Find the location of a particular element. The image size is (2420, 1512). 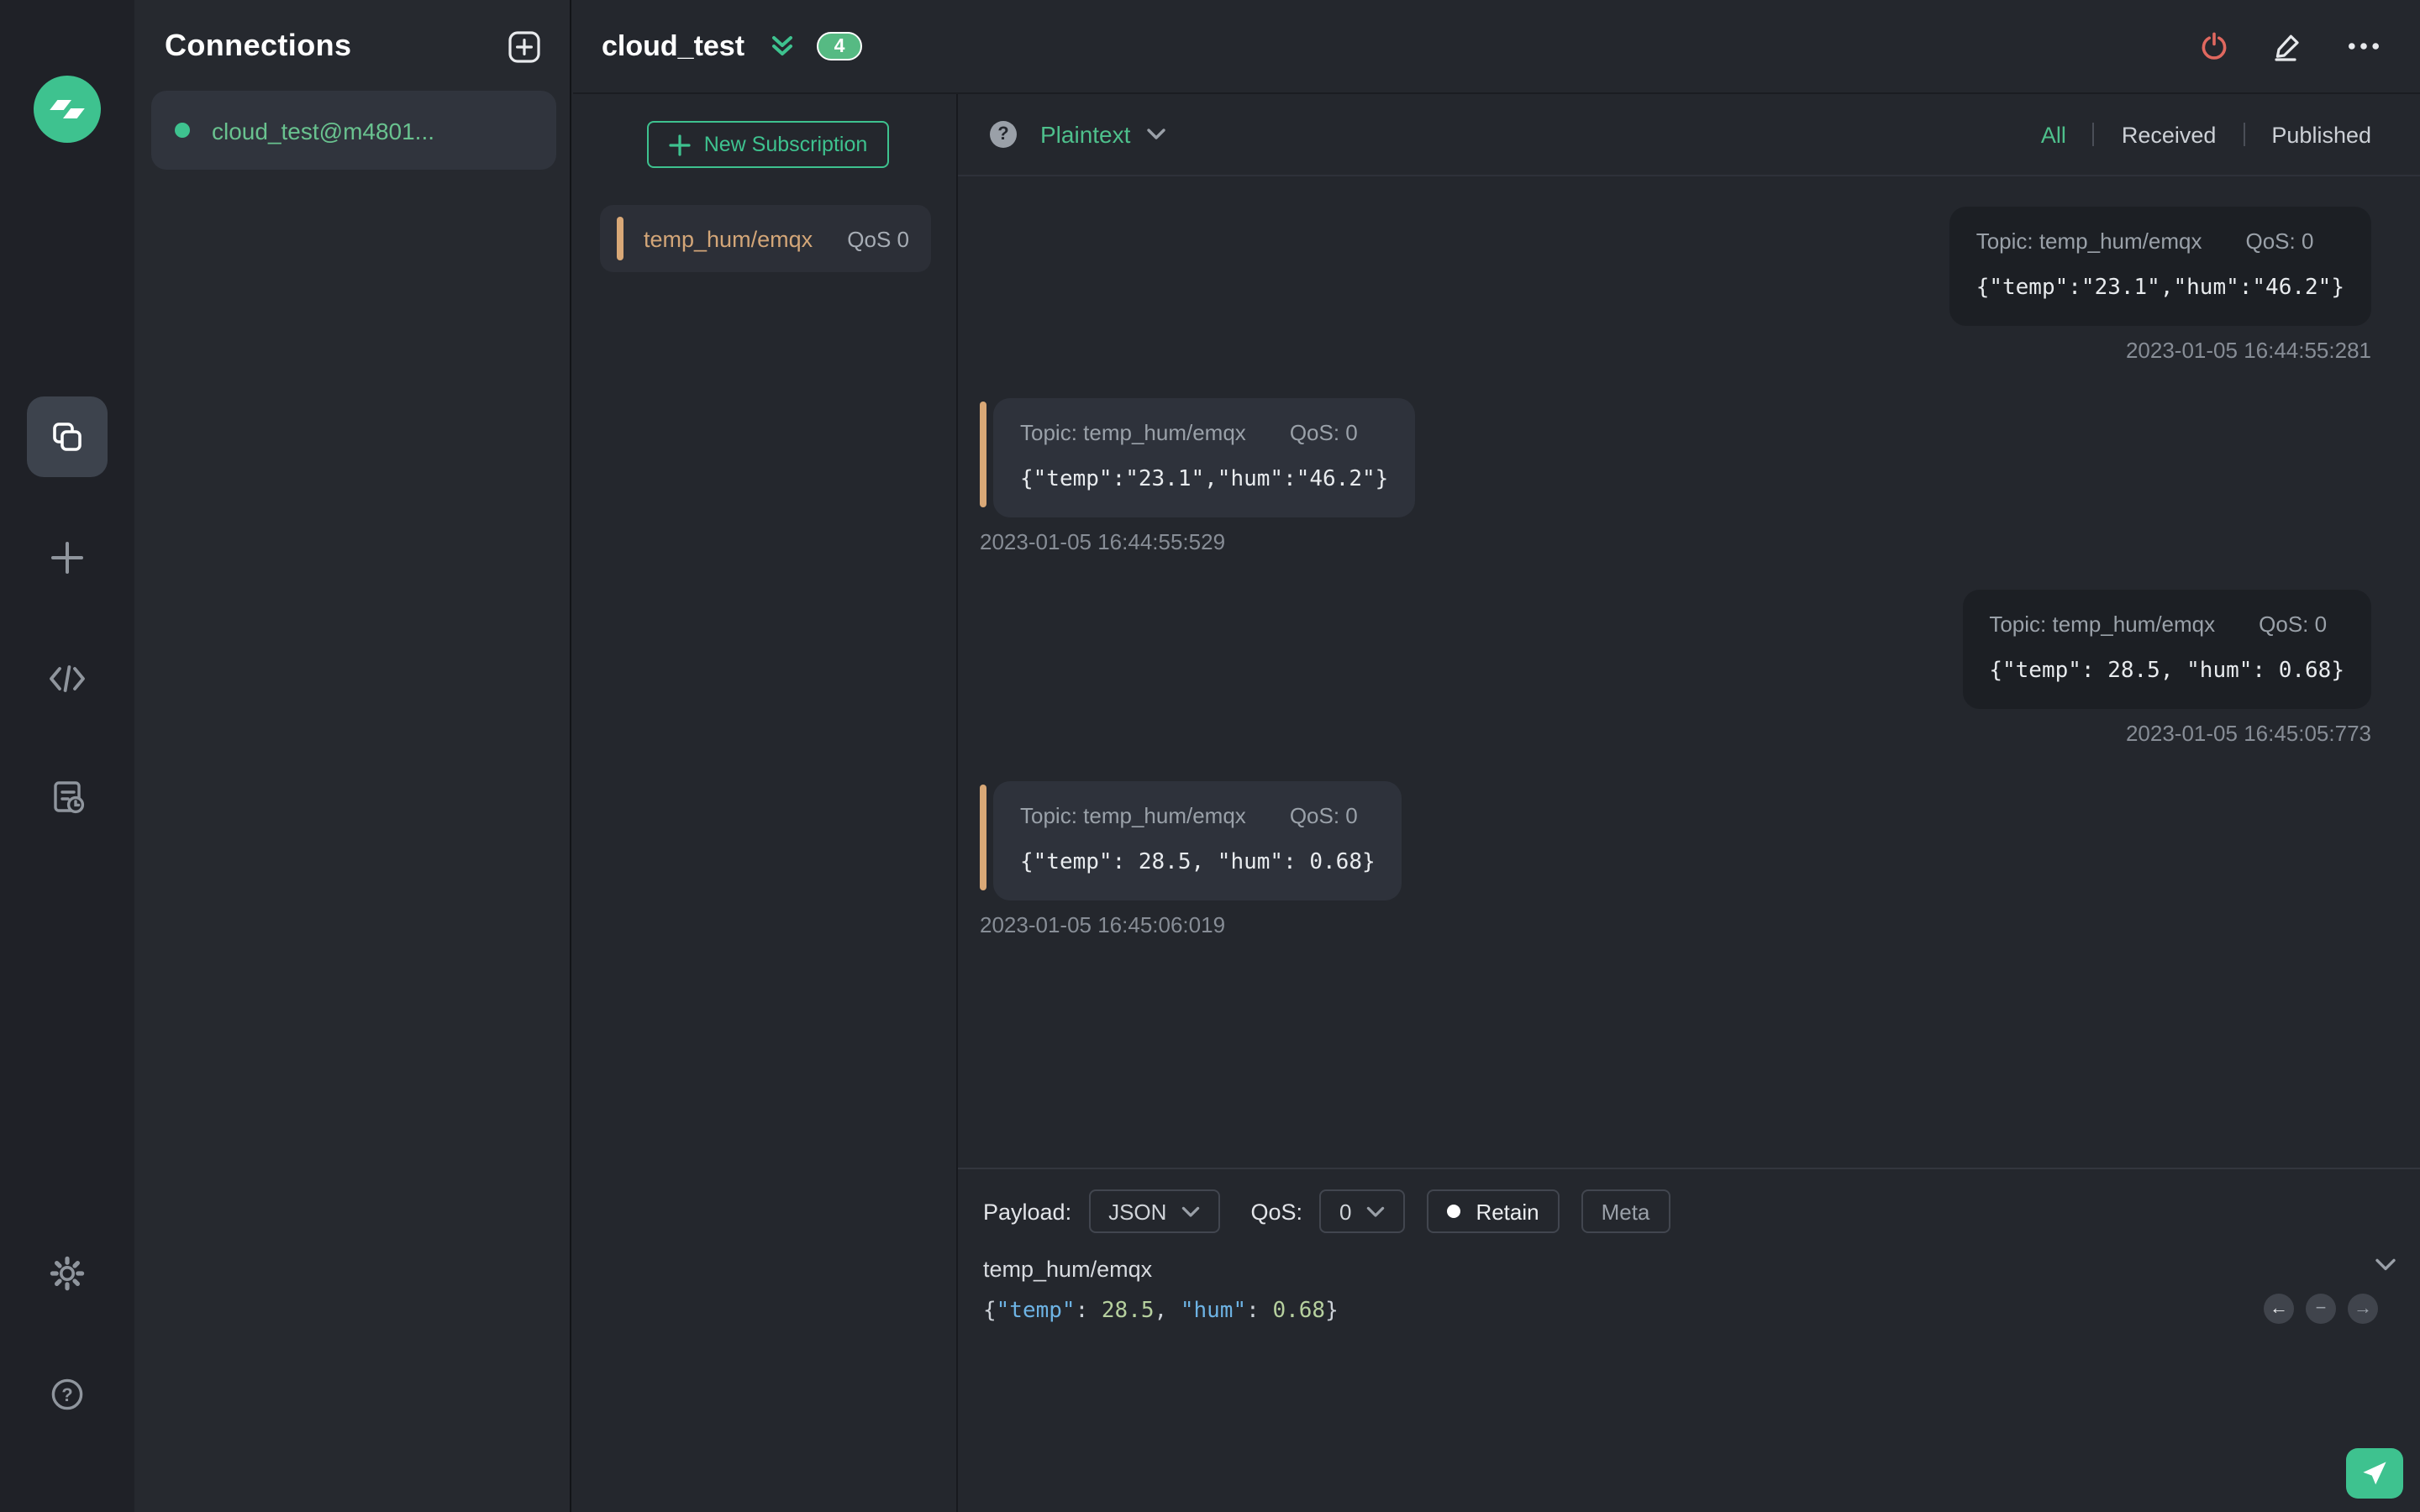

gear-icon is located at coordinates (67, 1273).